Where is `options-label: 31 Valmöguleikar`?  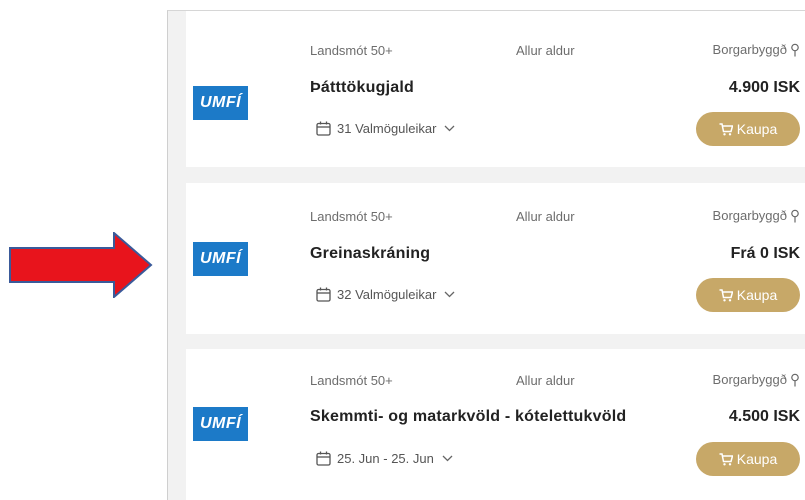 options-label: 31 Valmöguleikar is located at coordinates (387, 128).